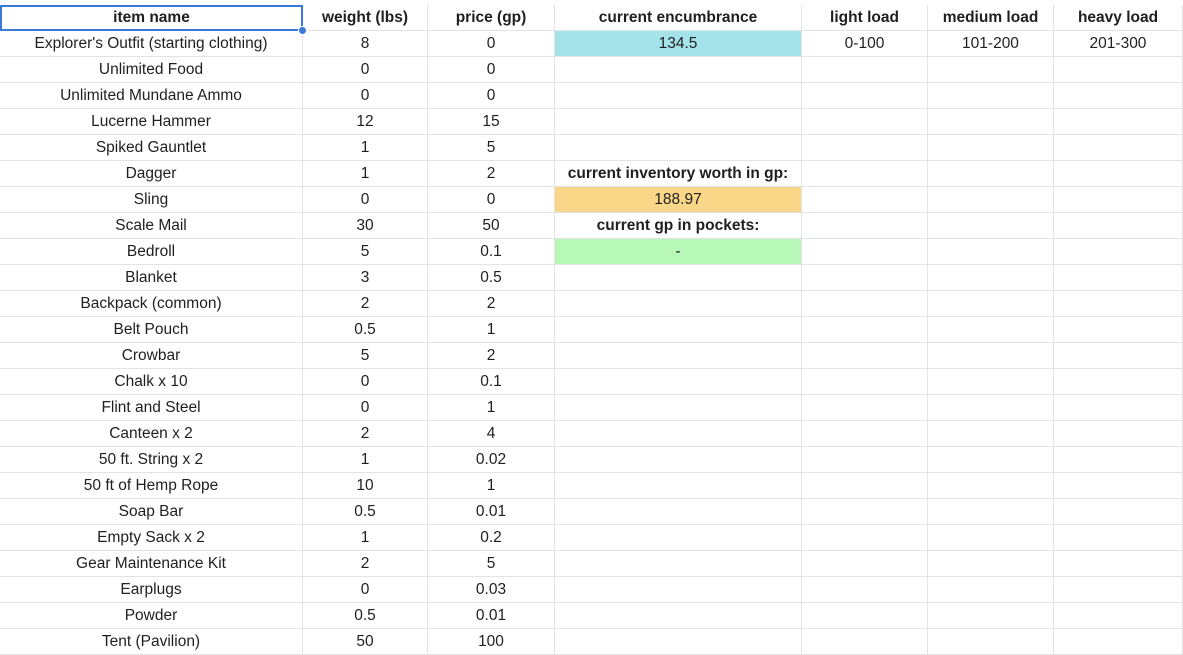 This screenshot has width=1183, height=655. I want to click on cell-item-name: Chalk x 10, so click(151, 382).